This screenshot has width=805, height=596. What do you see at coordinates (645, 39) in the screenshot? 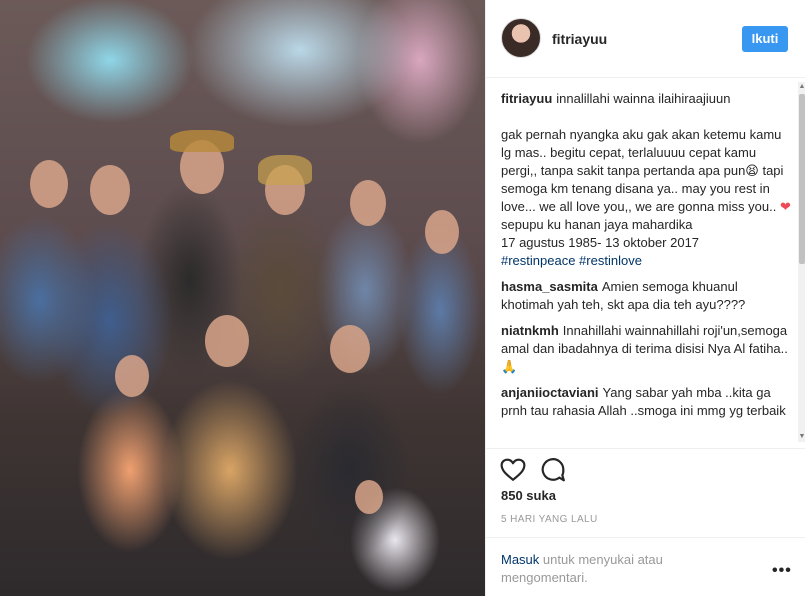
I see `post-header: fitriayuu Ikuti` at bounding box center [645, 39].